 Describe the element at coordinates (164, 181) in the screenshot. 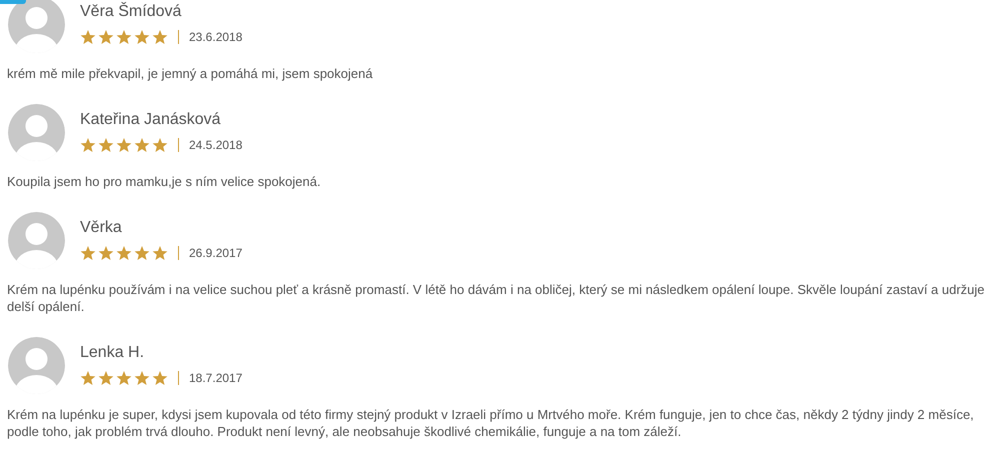

I see `review-text: Koupila jsem ho pro mamku,je s ním velice spokojená.` at that location.